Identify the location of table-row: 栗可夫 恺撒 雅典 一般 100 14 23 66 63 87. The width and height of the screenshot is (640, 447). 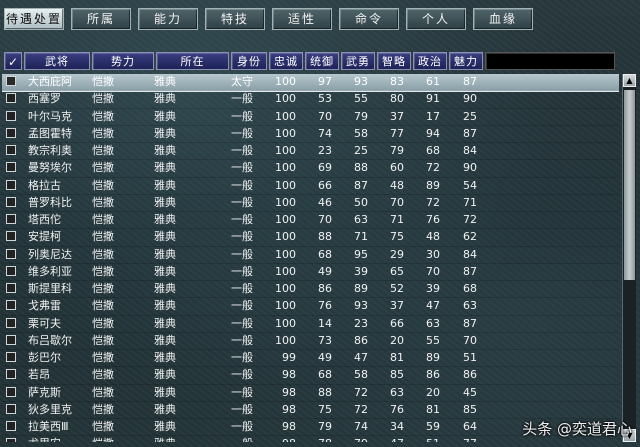
(310, 324).